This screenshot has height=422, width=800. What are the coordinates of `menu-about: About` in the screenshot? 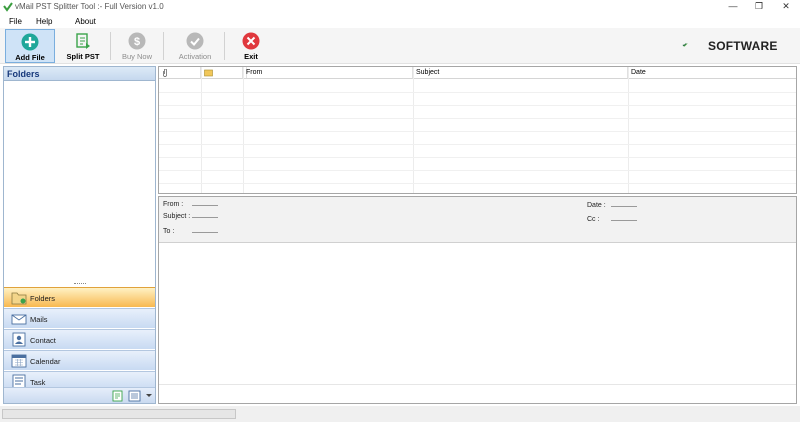 It's located at (85, 21).